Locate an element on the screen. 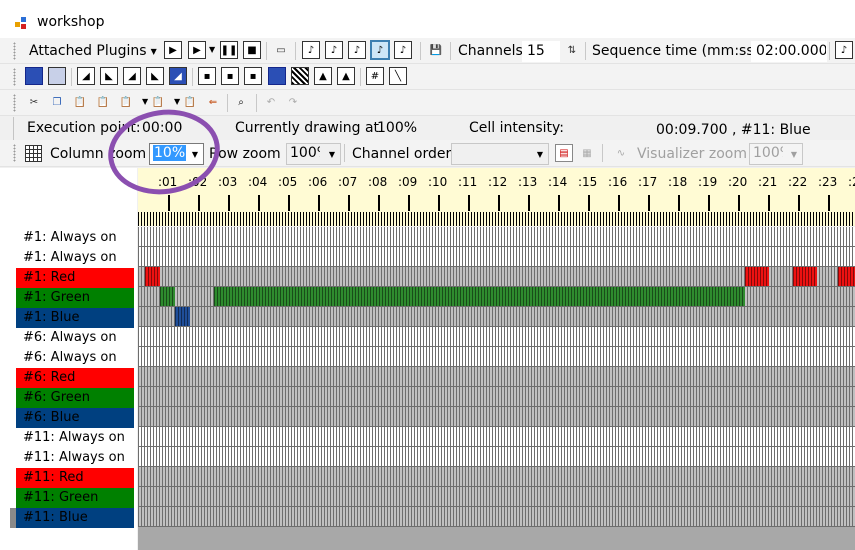  sequence-time-input: 02:00.000 is located at coordinates (789, 51).